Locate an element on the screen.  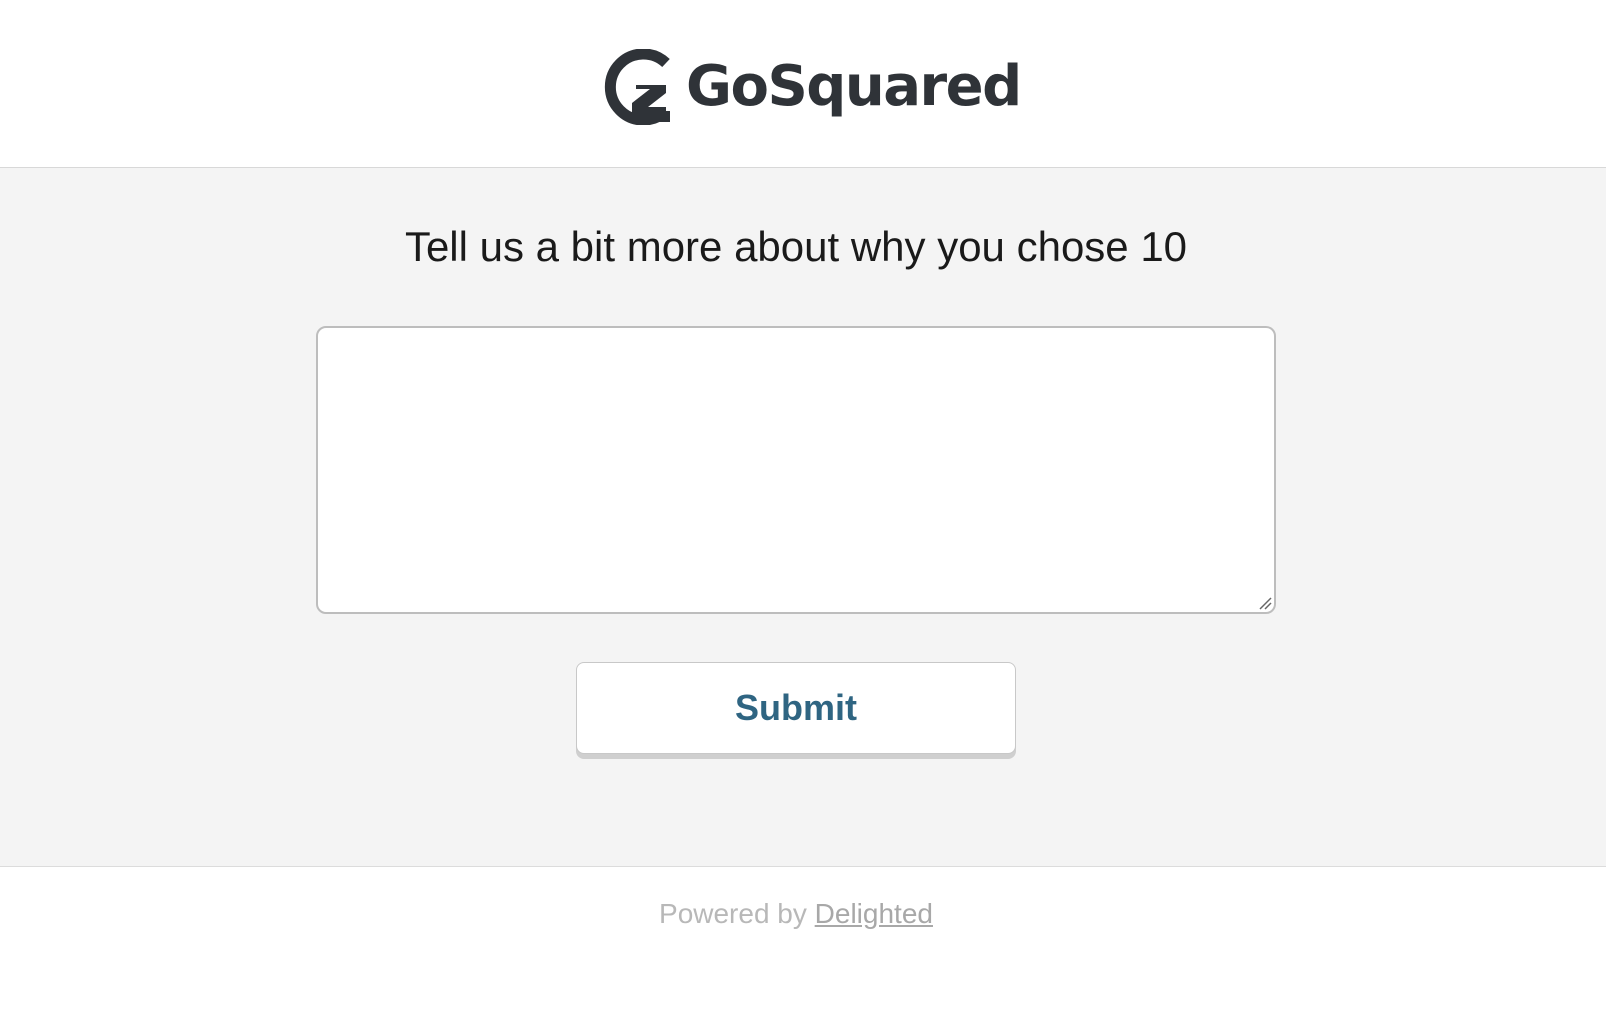
brand-logo: GoSquared is located at coordinates (809, 87).